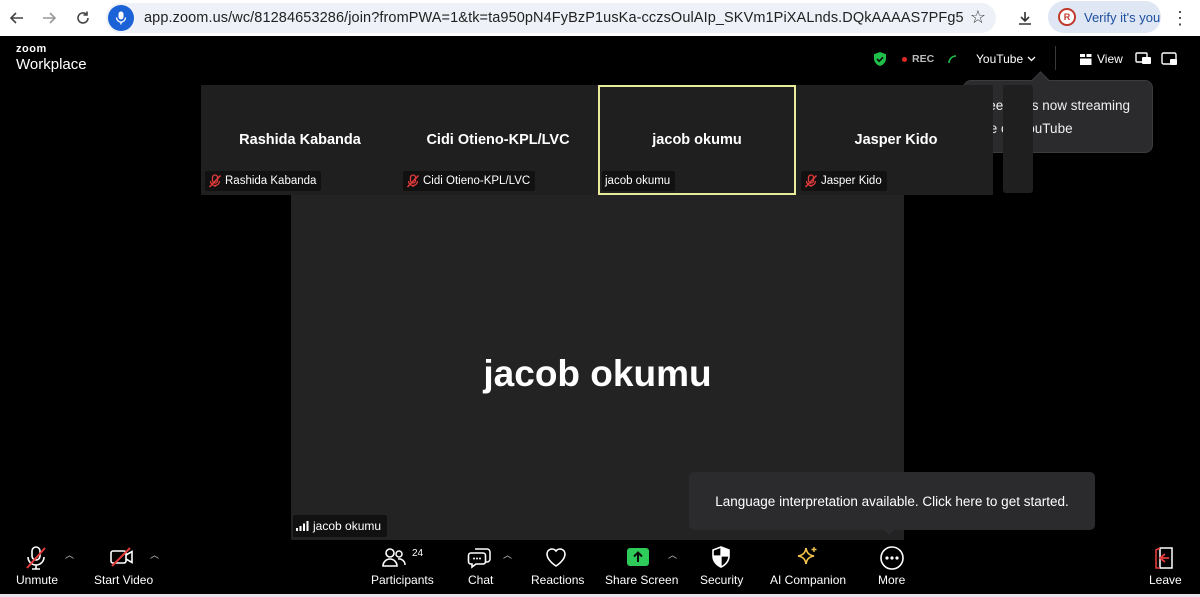  What do you see at coordinates (892, 580) in the screenshot?
I see `more-label: More` at bounding box center [892, 580].